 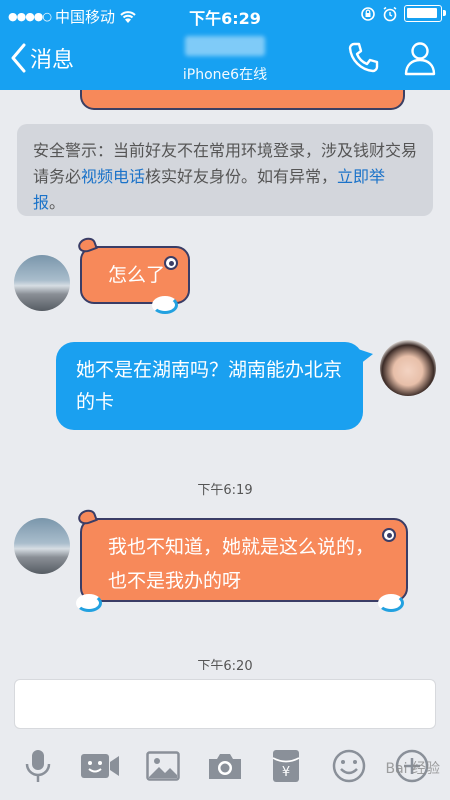 What do you see at coordinates (242, 100) in the screenshot?
I see `previous-message-bubble` at bounding box center [242, 100].